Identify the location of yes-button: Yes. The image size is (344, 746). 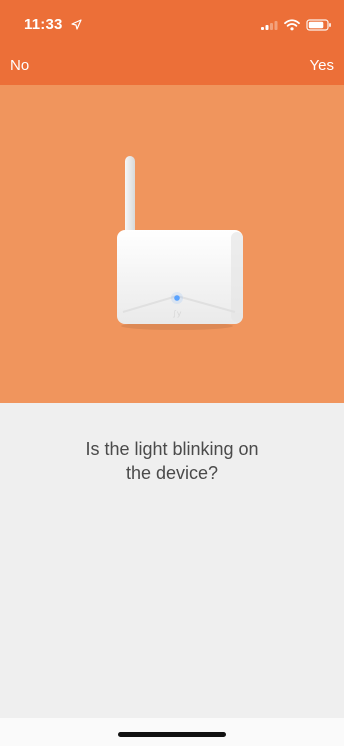
(322, 65).